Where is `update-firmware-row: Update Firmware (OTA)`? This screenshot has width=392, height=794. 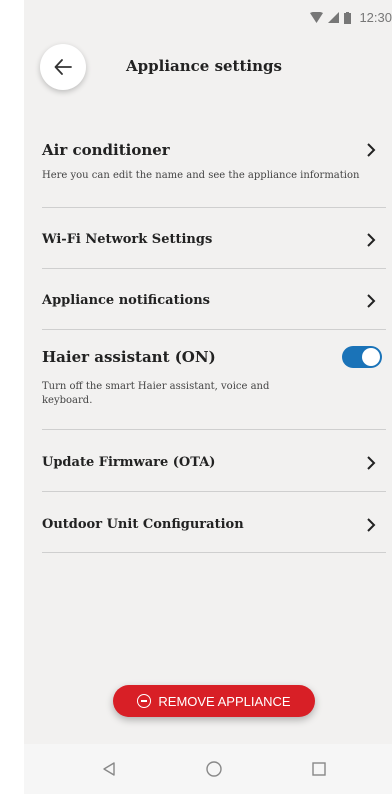
update-firmware-row: Update Firmware (OTA) is located at coordinates (214, 461).